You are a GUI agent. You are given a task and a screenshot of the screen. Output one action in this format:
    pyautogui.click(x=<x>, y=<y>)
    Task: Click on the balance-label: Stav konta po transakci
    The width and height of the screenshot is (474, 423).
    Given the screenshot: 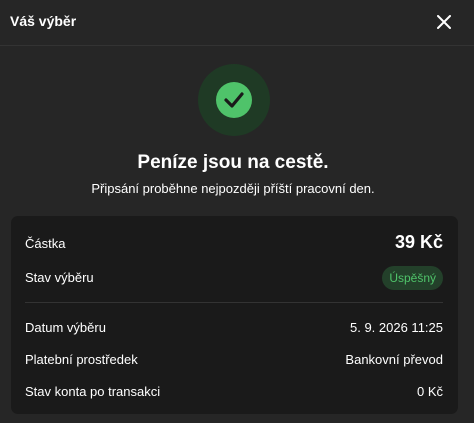 What is the action you would take?
    pyautogui.click(x=93, y=391)
    